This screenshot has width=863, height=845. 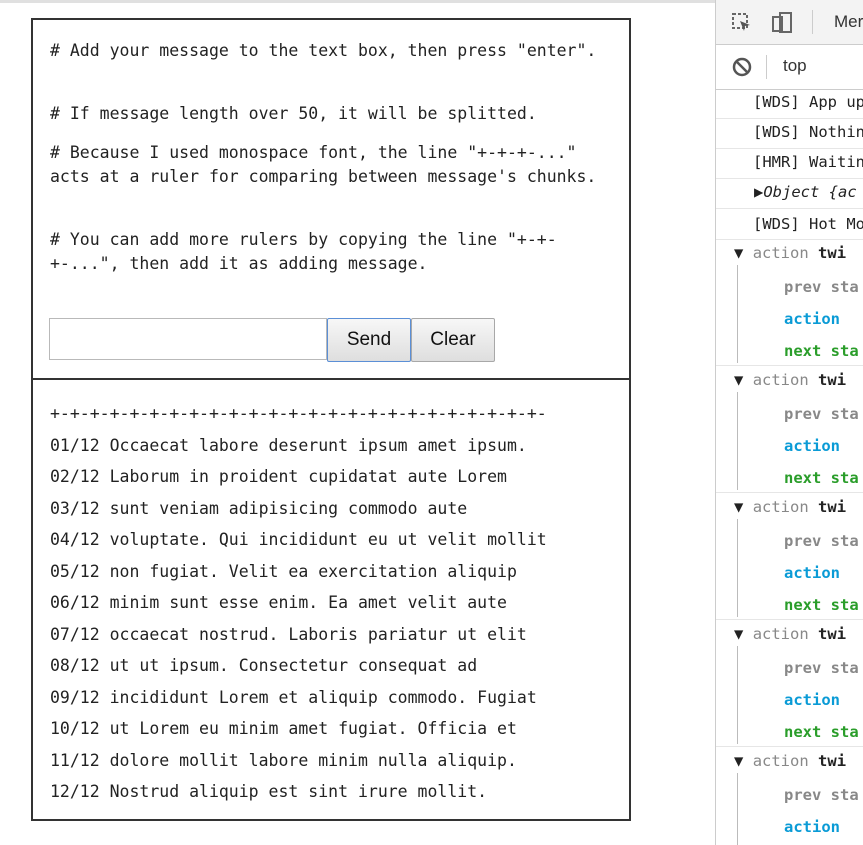 What do you see at coordinates (795, 66) in the screenshot?
I see `context-selector: top` at bounding box center [795, 66].